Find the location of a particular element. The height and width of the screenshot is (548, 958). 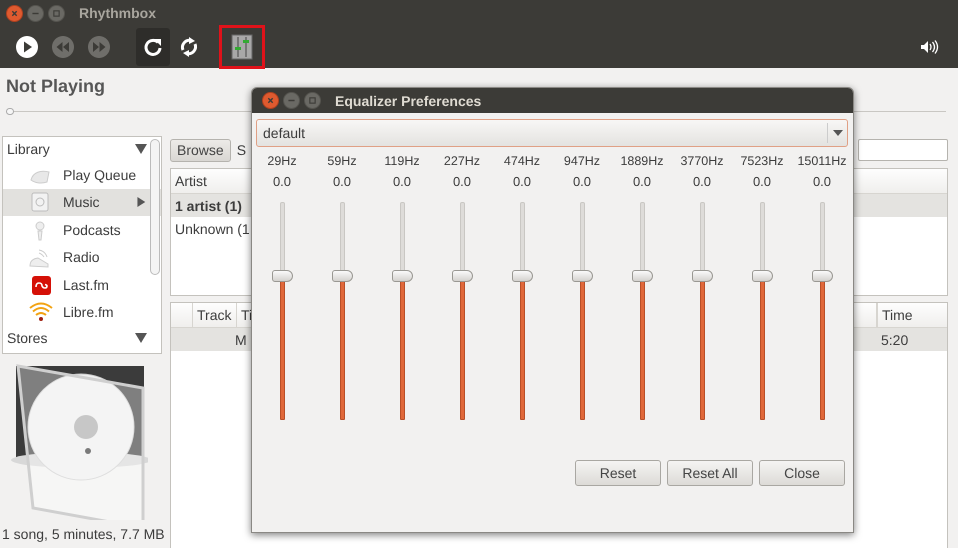

table-cell-text: M is located at coordinates (241, 340).